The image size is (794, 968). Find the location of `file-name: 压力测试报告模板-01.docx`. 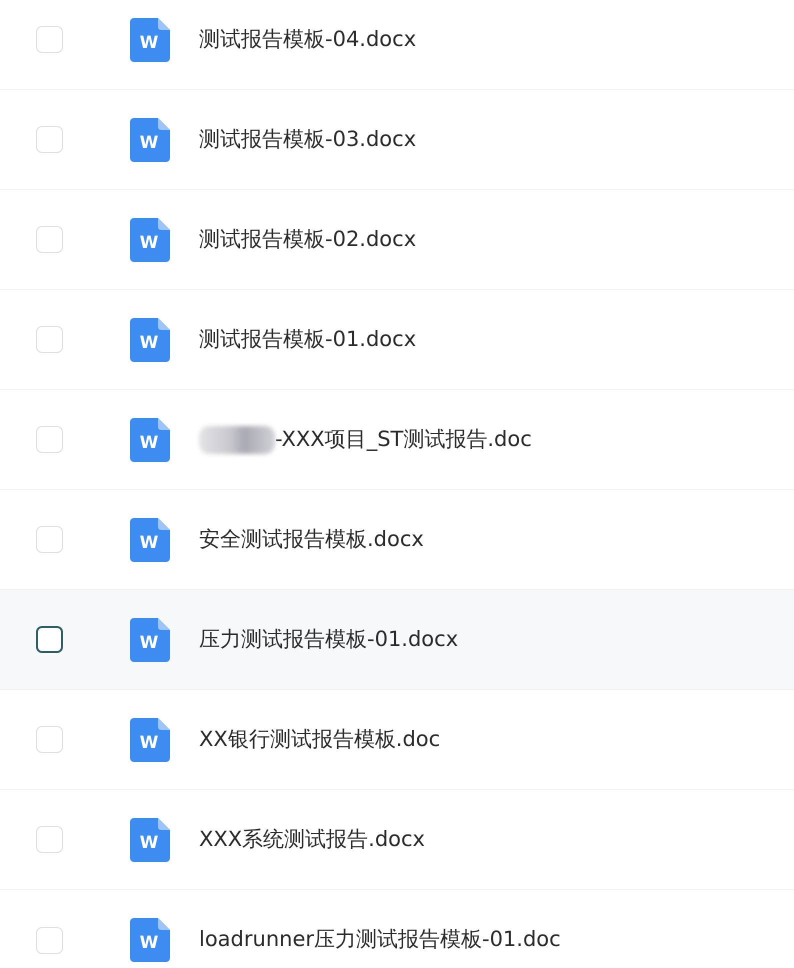

file-name: 压力测试报告模板-01.docx is located at coordinates (328, 639).